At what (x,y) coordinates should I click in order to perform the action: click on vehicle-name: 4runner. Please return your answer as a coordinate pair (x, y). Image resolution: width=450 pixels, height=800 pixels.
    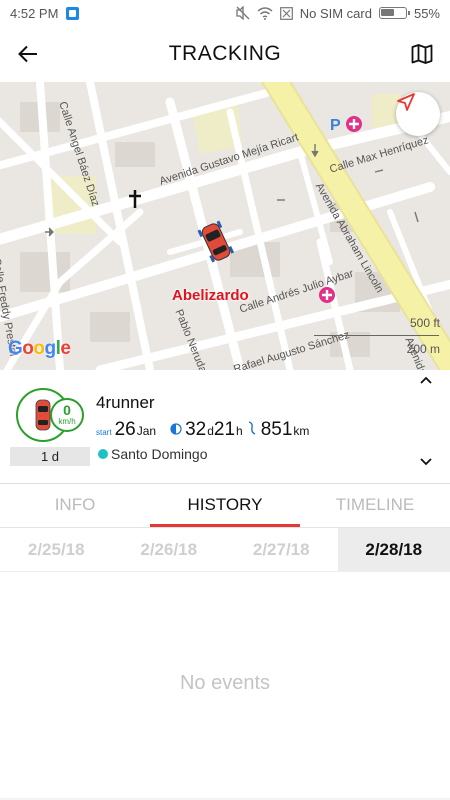
    Looking at the image, I should click on (125, 402).